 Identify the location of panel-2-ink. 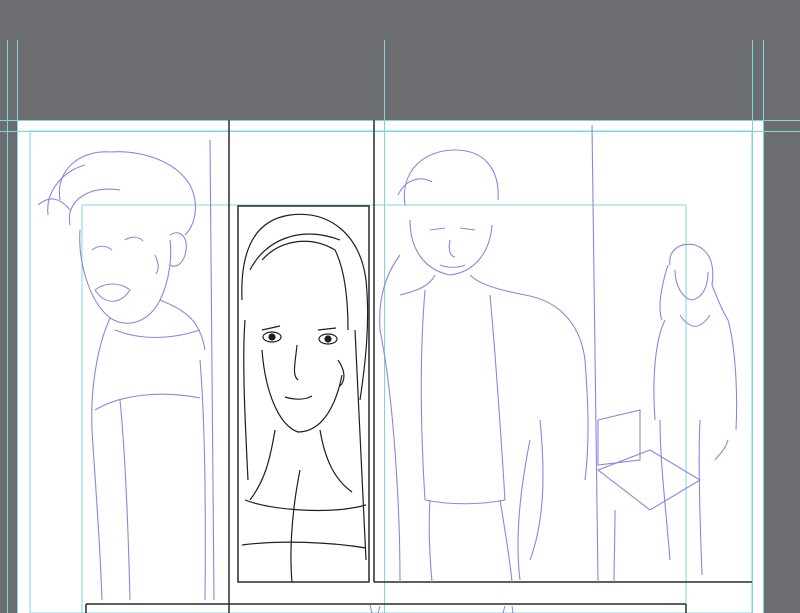
(305, 398).